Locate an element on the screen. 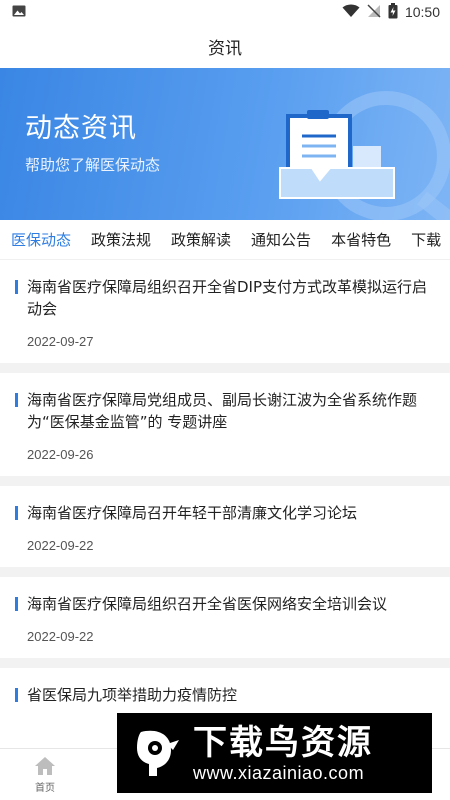  tab-provincial-features: 本省特色 is located at coordinates (361, 239).